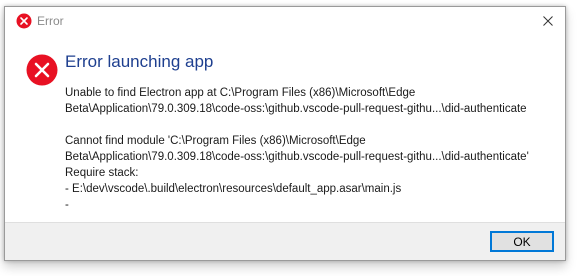  Describe the element at coordinates (139, 61) in the screenshot. I see `dialog-heading: Error launching app` at that location.